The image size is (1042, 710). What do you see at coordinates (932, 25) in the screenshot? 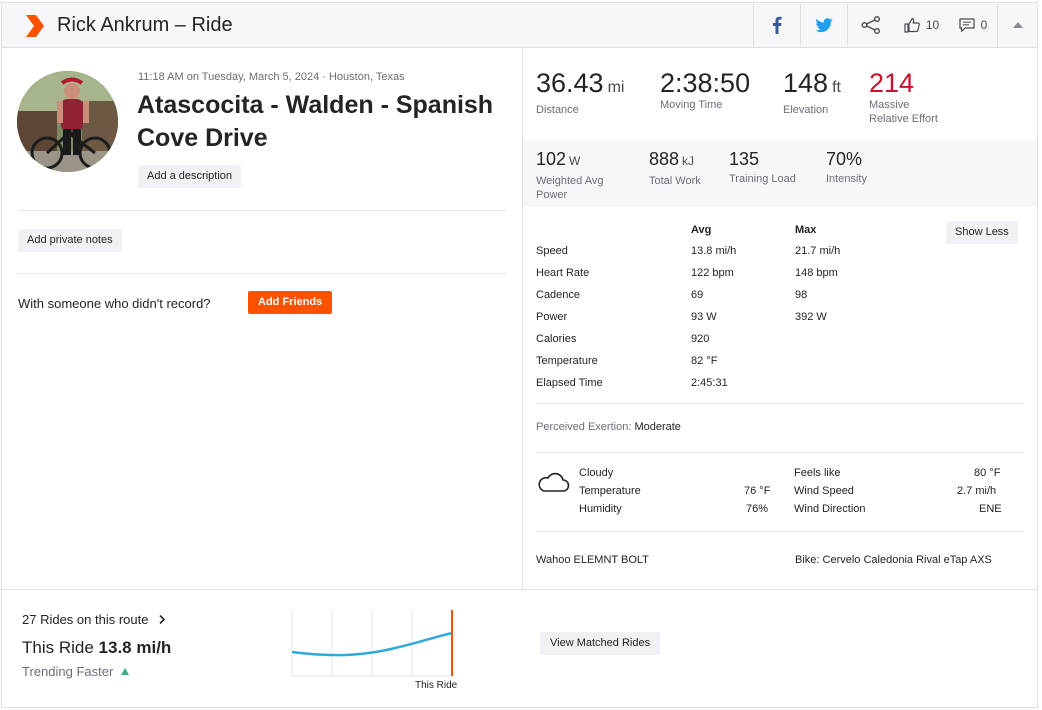
I see `kudos-count: 10` at bounding box center [932, 25].